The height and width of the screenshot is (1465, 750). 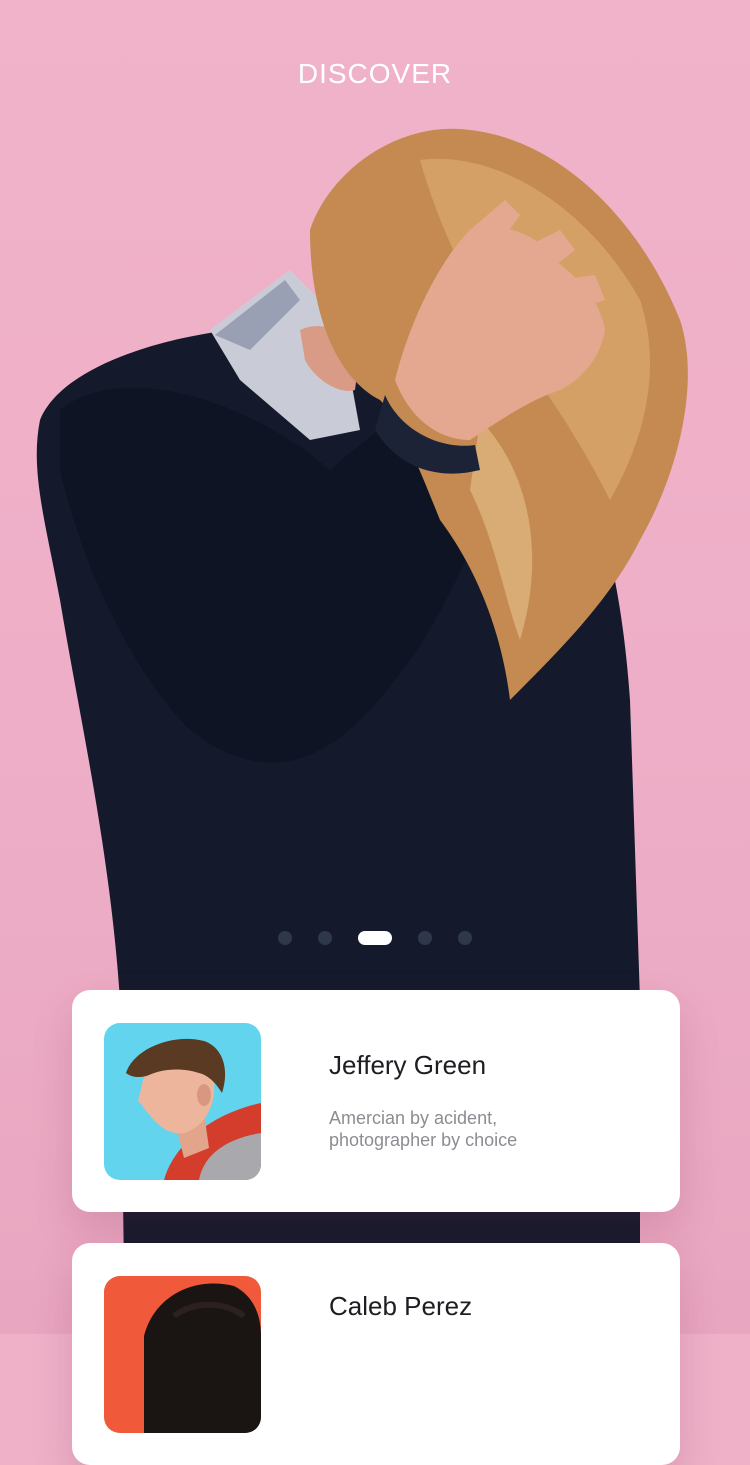 I want to click on profile-name: Jeffery Green, so click(x=408, y=1065).